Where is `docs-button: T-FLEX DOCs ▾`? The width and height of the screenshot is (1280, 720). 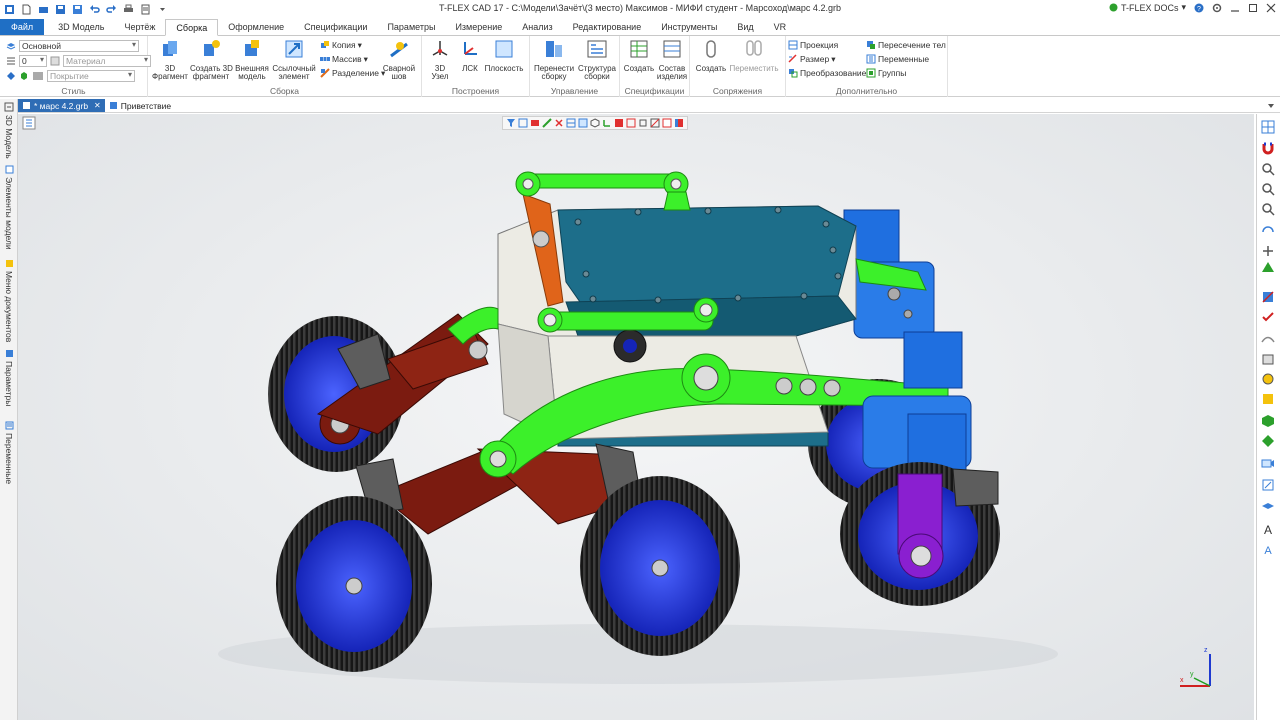 docs-button: T-FLEX DOCs ▾ is located at coordinates (1147, 7).